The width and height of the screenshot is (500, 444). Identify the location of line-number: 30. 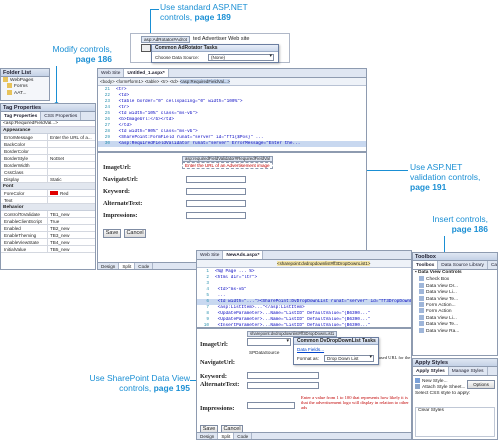
(107, 143).